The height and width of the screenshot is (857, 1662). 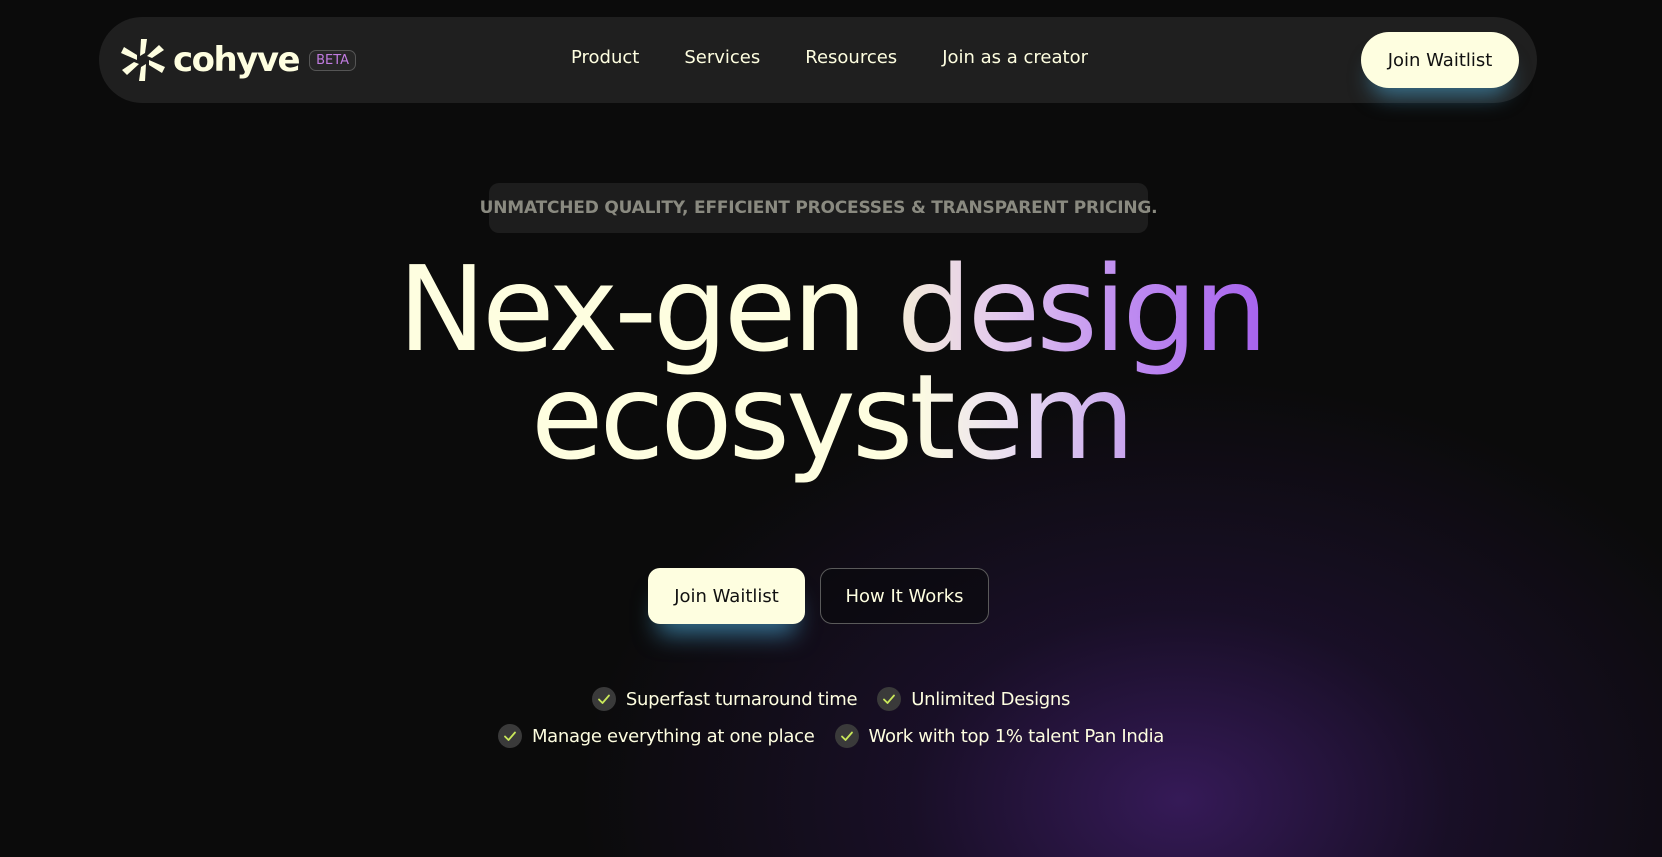 I want to click on join-waitlist-button: Join Waitlist, so click(x=726, y=596).